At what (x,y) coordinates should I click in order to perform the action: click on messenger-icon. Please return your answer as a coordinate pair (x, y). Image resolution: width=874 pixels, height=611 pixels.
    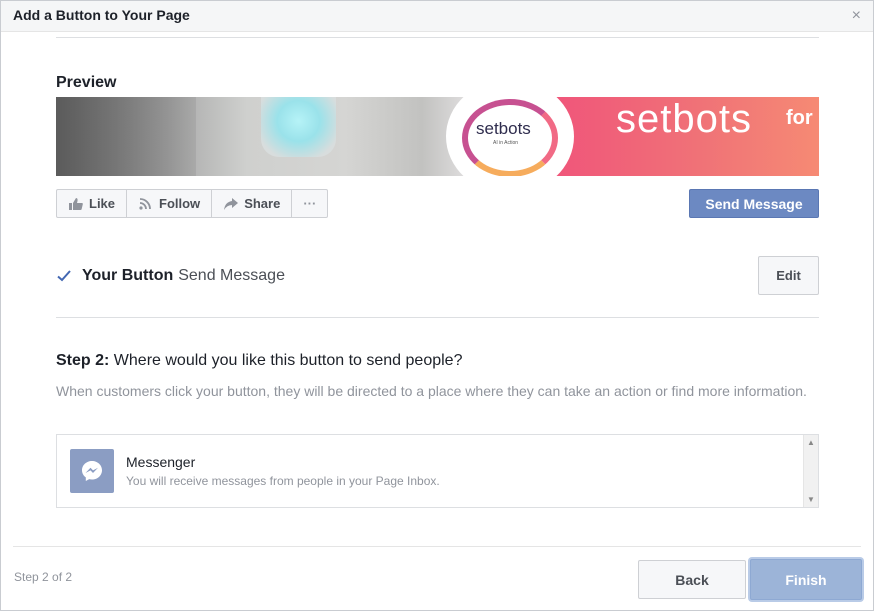
    Looking at the image, I should click on (92, 471).